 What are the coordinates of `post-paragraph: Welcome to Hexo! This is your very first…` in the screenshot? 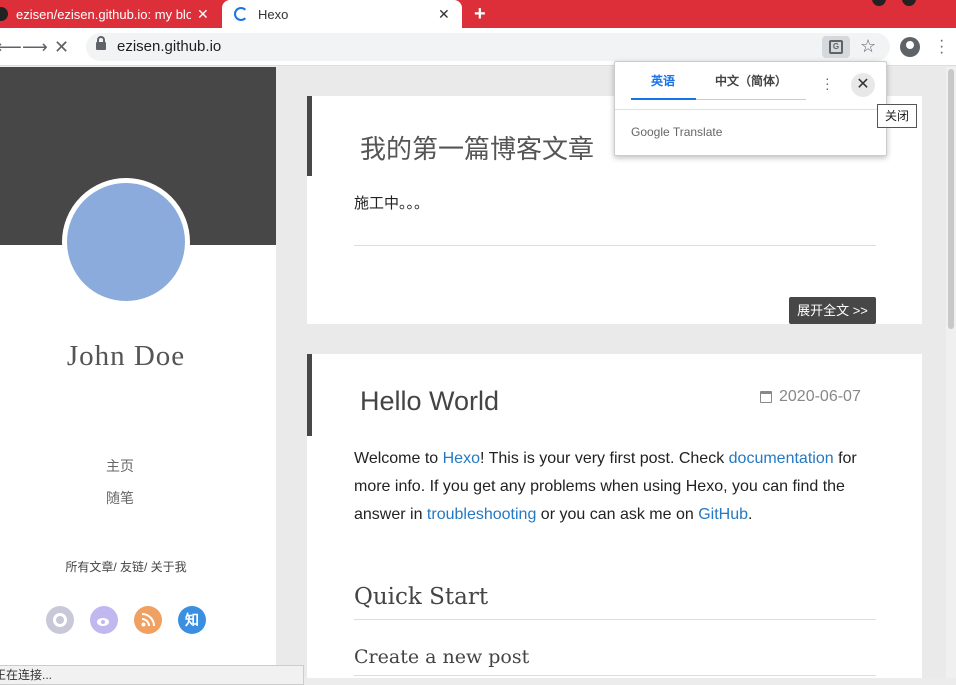 It's located at (616, 487).